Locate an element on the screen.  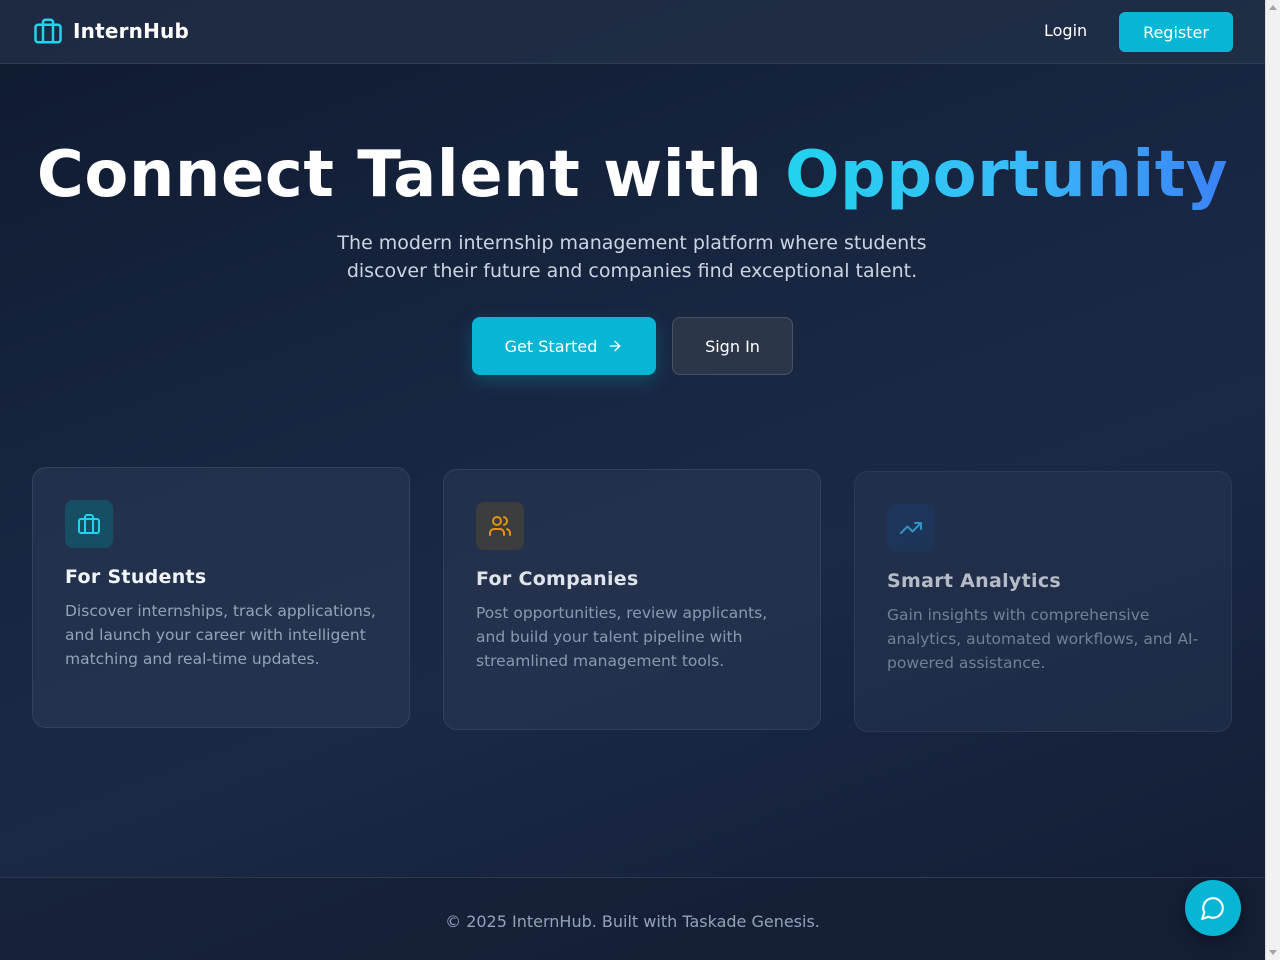
trending-up-icon is located at coordinates (911, 528).